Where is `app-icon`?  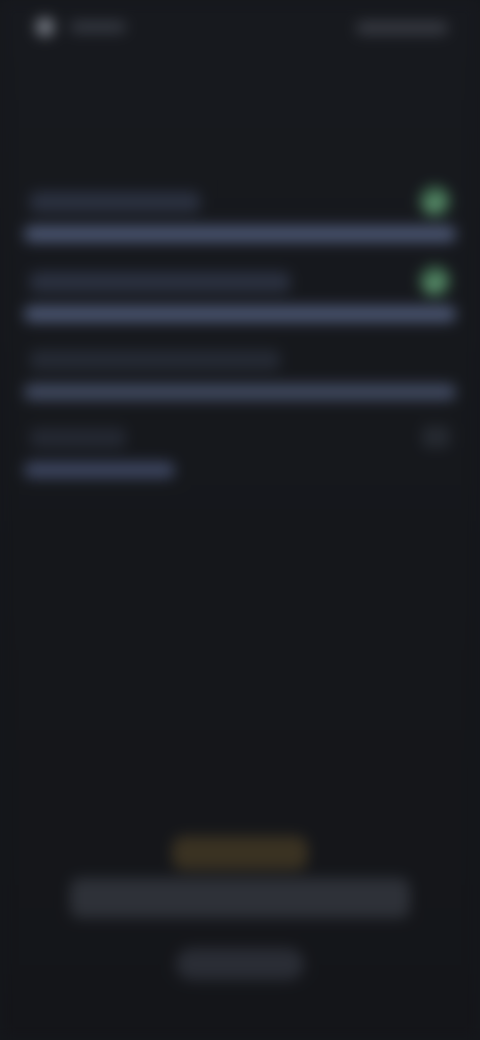 app-icon is located at coordinates (45, 27).